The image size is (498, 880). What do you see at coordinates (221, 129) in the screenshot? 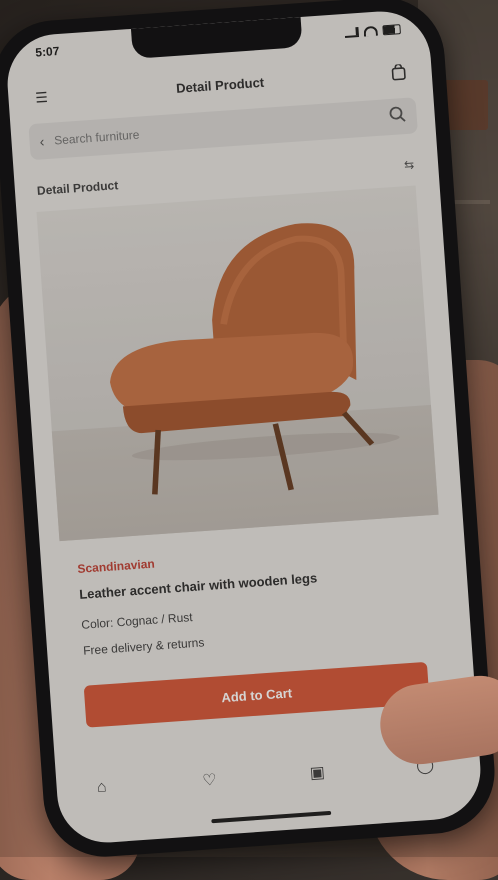
I see `search-input: Search furniture` at bounding box center [221, 129].